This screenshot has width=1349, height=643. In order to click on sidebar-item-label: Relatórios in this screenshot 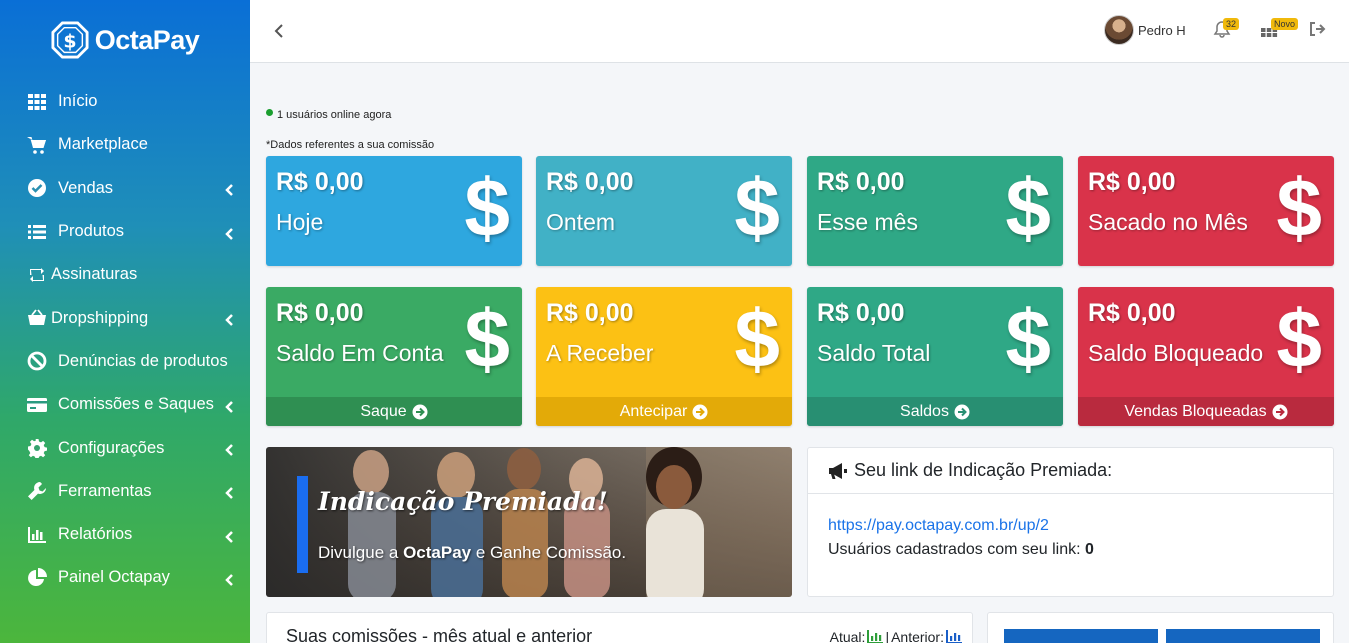, I will do `click(95, 534)`.